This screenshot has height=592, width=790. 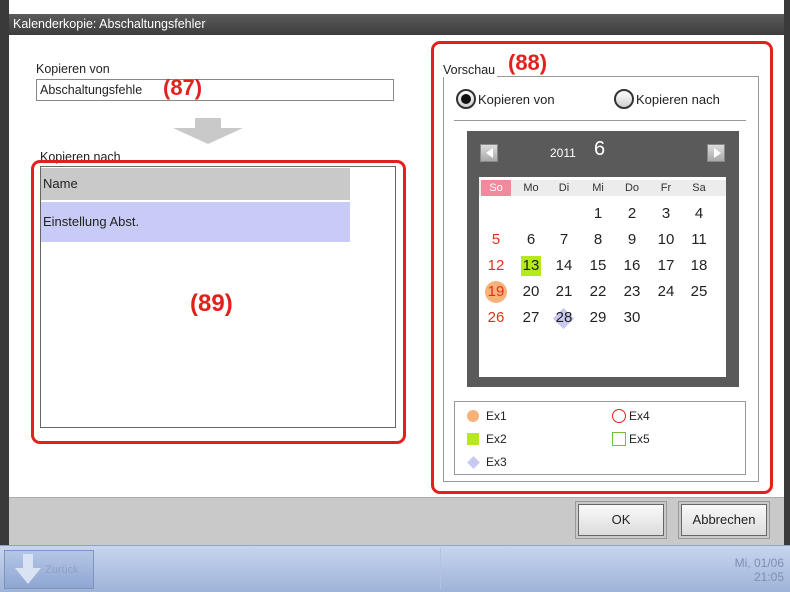 I want to click on prev-month-button, so click(x=489, y=153).